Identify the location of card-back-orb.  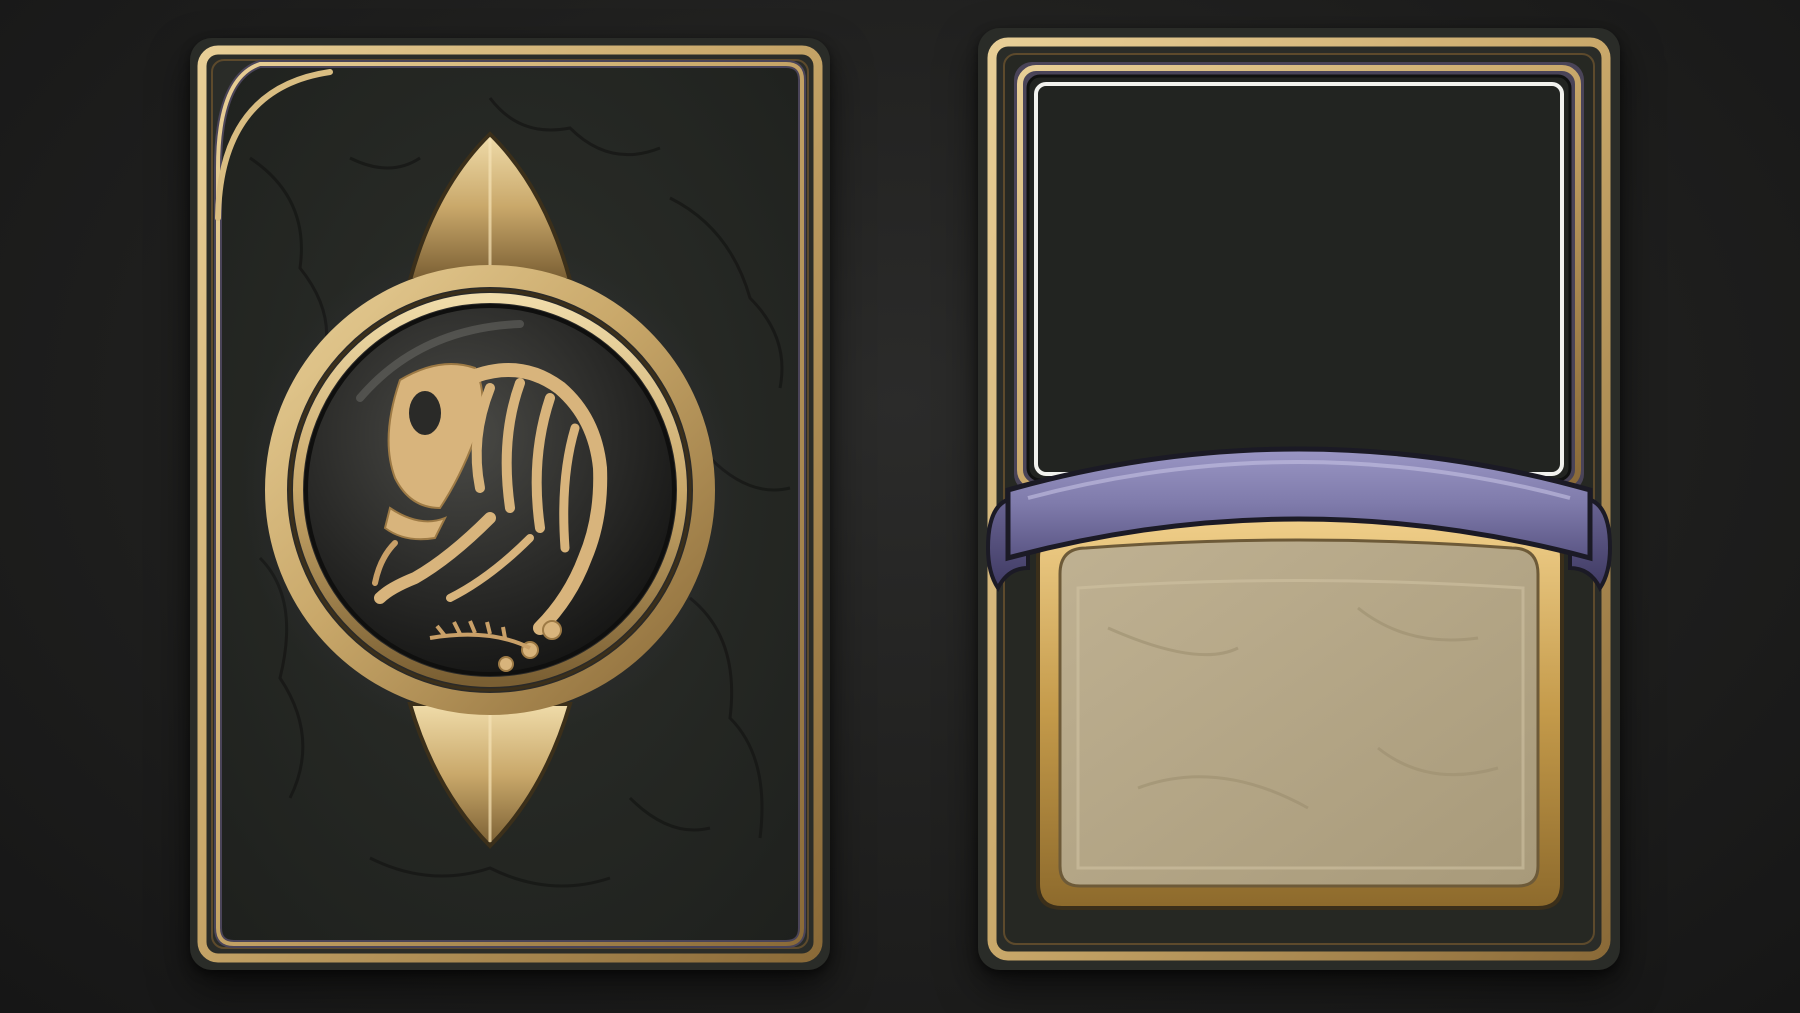
(490, 490).